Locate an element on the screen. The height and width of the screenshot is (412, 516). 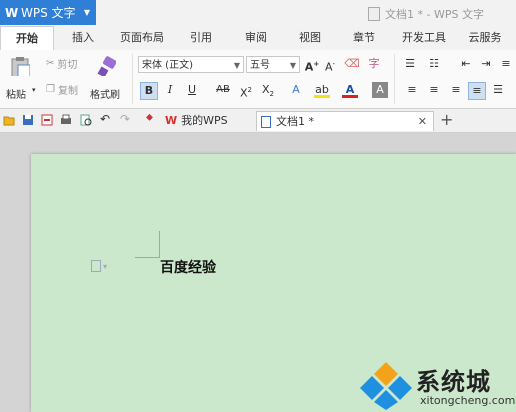
tab-references: 引用 is located at coordinates (201, 38).